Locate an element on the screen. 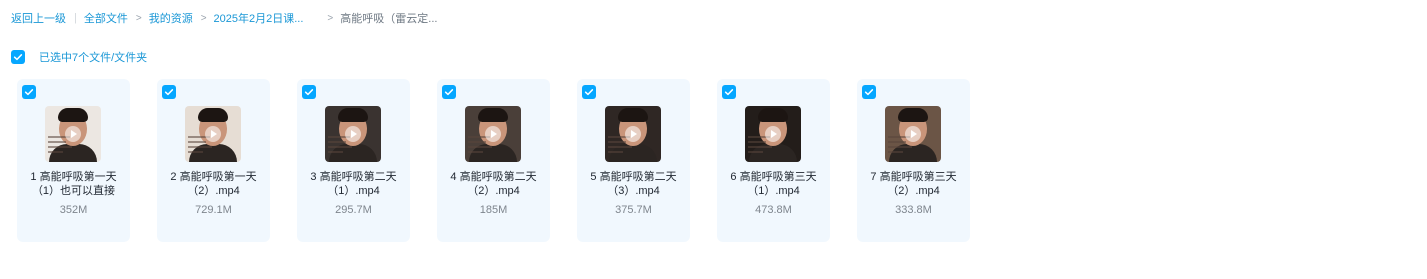  breadcrumb-item-my-resources: 我的资源 is located at coordinates (171, 18).